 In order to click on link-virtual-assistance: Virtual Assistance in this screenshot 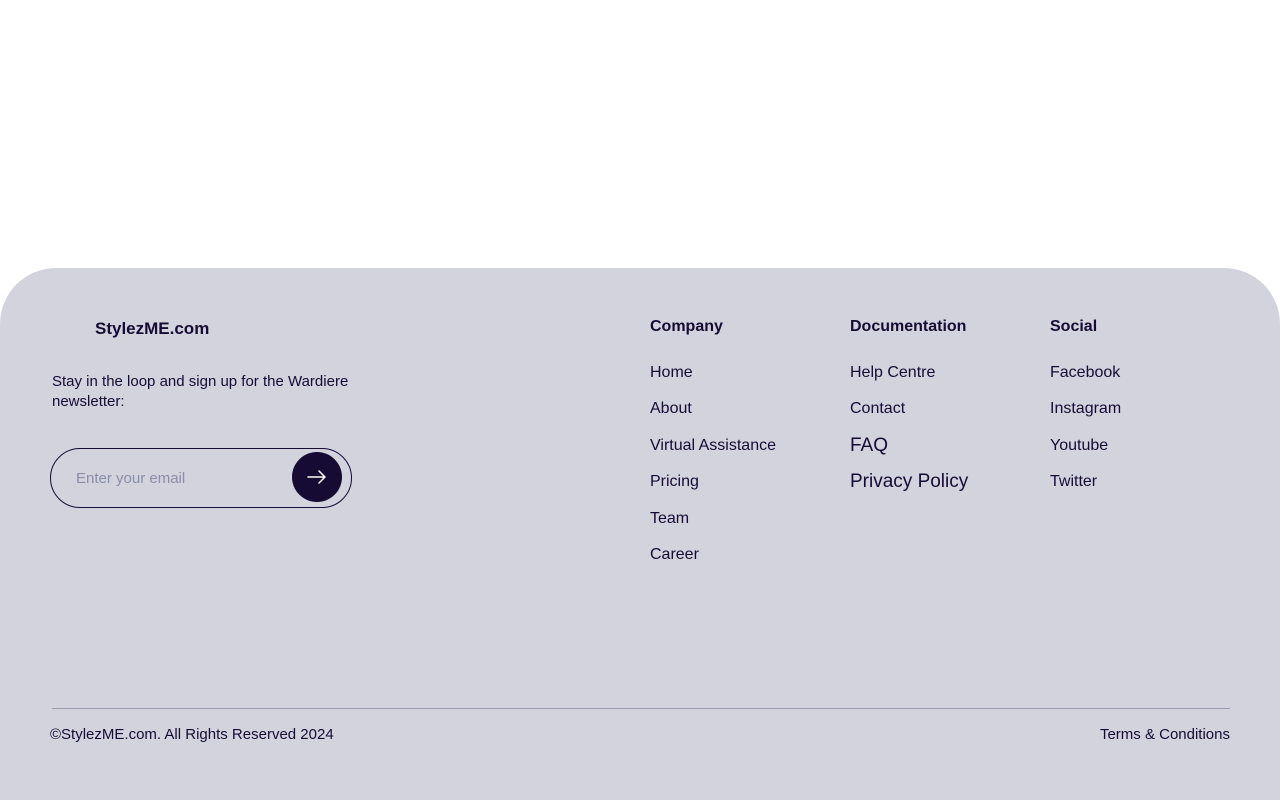, I will do `click(713, 445)`.